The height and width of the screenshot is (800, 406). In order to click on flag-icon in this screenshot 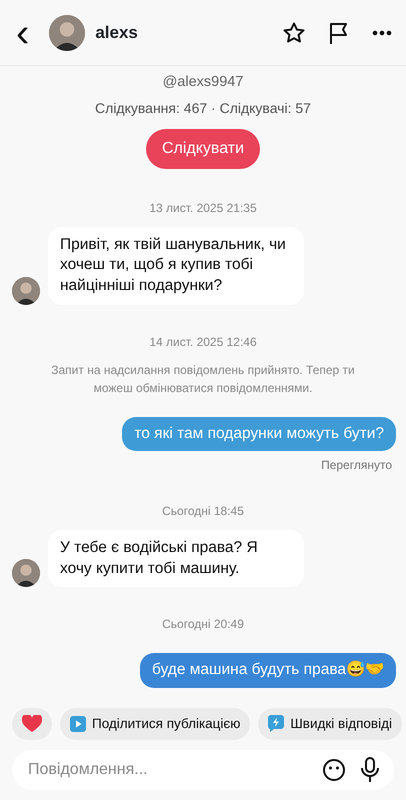, I will do `click(339, 32)`.